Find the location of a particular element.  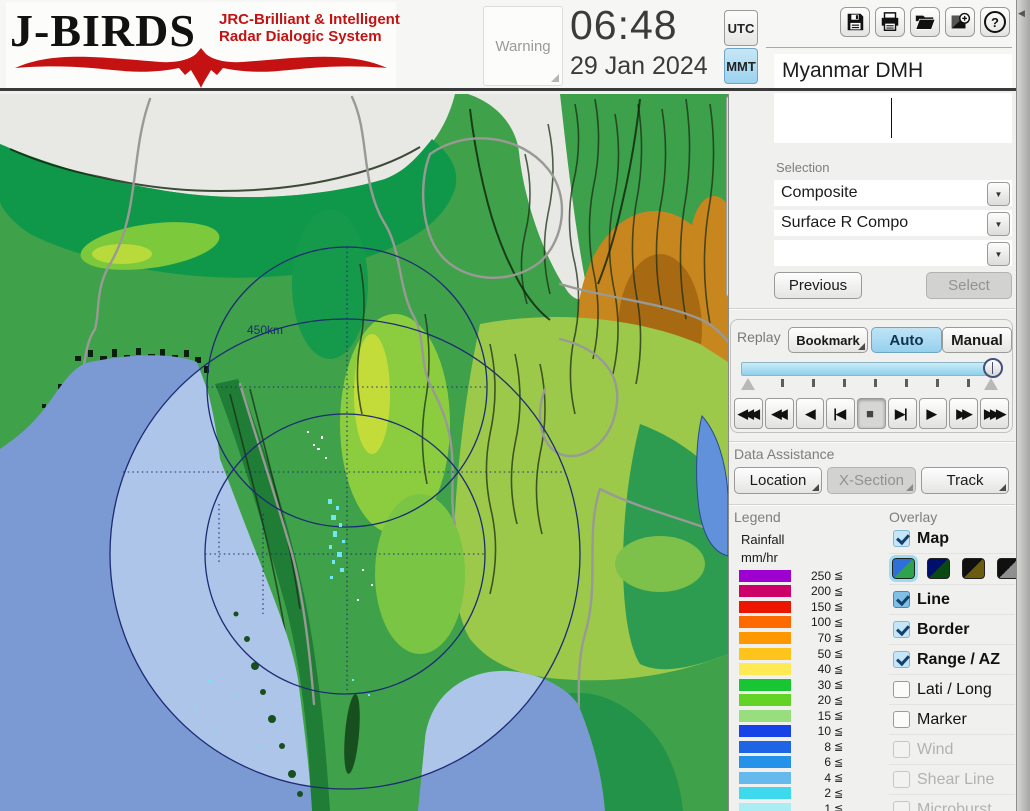

bookmark-button: Bookmark is located at coordinates (828, 340).